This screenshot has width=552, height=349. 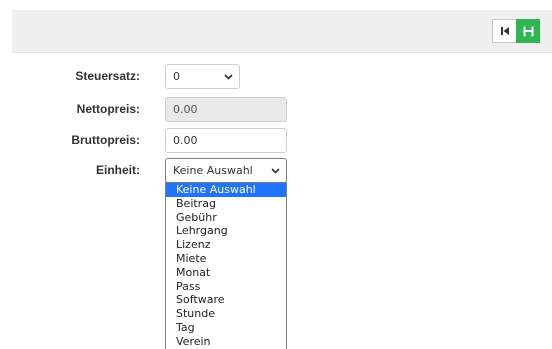 What do you see at coordinates (213, 170) in the screenshot?
I see `unit-value: Keine Auswahl` at bounding box center [213, 170].